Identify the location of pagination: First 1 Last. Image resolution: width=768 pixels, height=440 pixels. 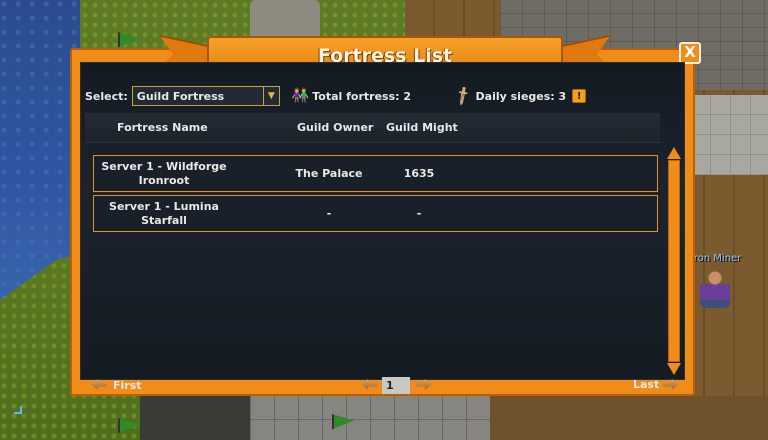
(385, 385).